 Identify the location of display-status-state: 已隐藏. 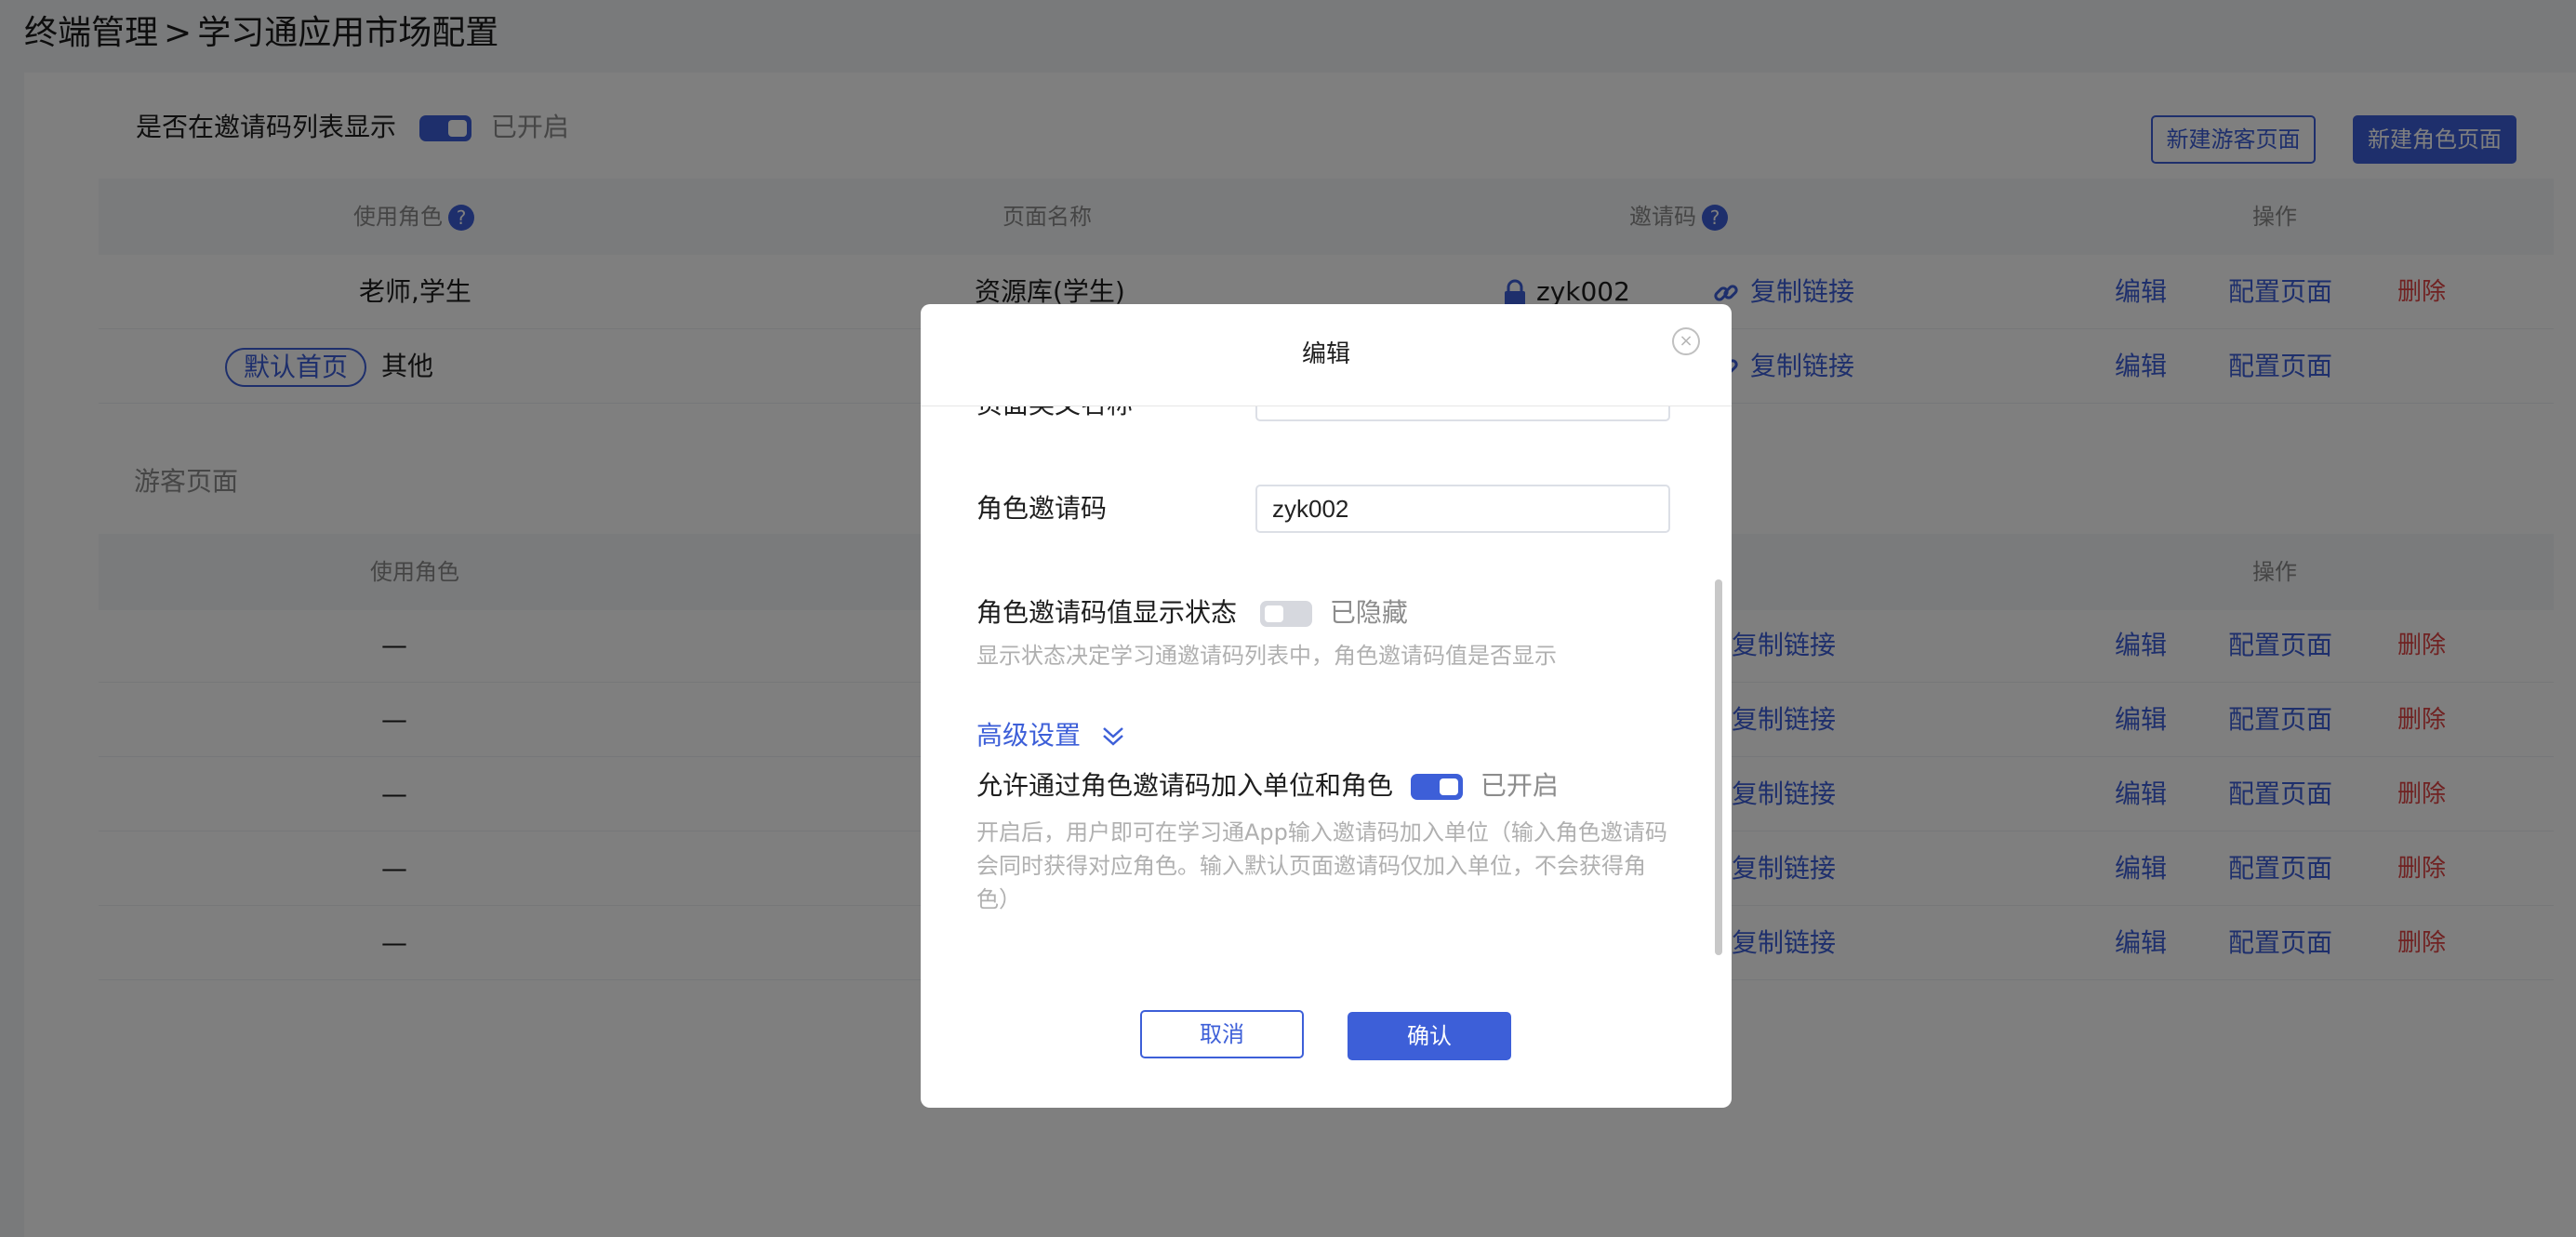
(1368, 613).